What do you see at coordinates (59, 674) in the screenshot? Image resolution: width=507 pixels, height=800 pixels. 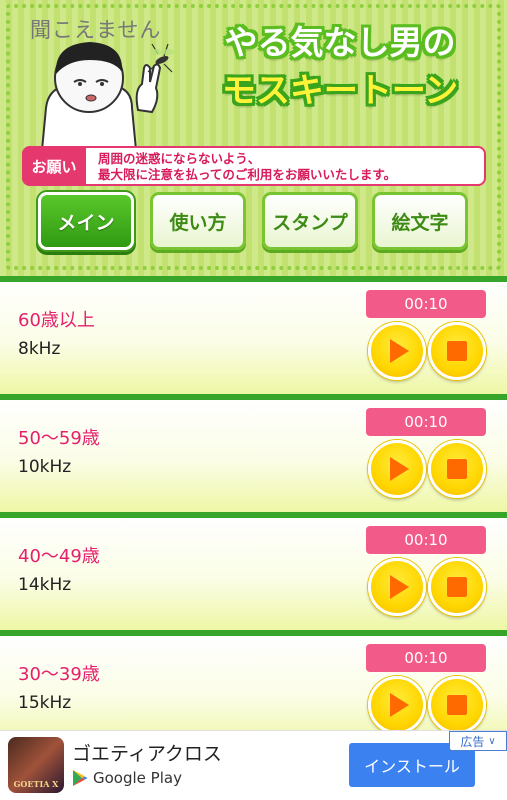 I see `tone-age-range: 30〜39歳` at bounding box center [59, 674].